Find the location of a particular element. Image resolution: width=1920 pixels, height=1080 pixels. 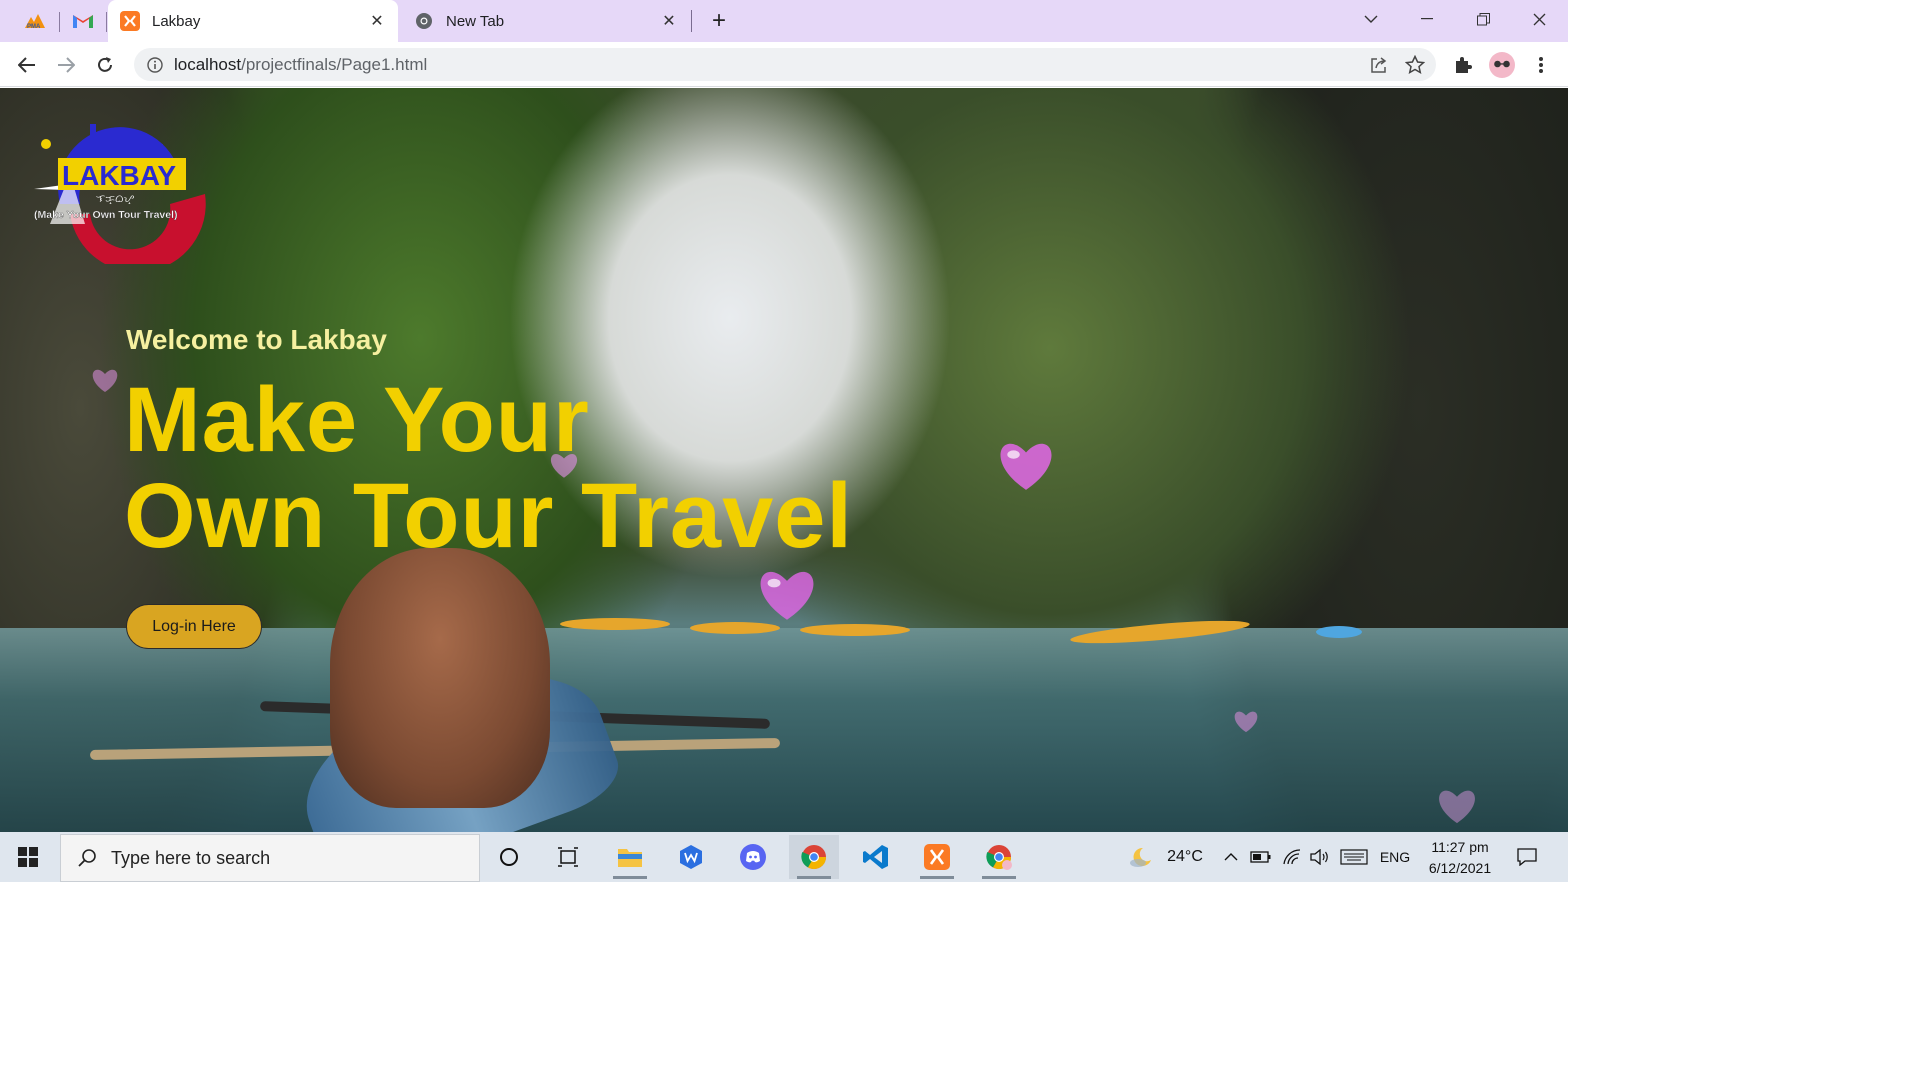

show-hidden-icons-chevron-icon is located at coordinates (1231, 857).